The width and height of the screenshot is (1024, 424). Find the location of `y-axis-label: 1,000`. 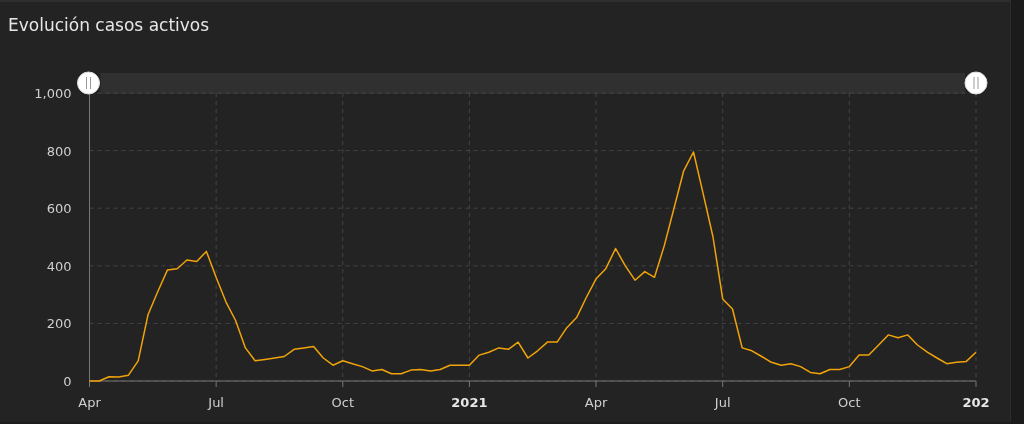

y-axis-label: 1,000 is located at coordinates (53, 93).